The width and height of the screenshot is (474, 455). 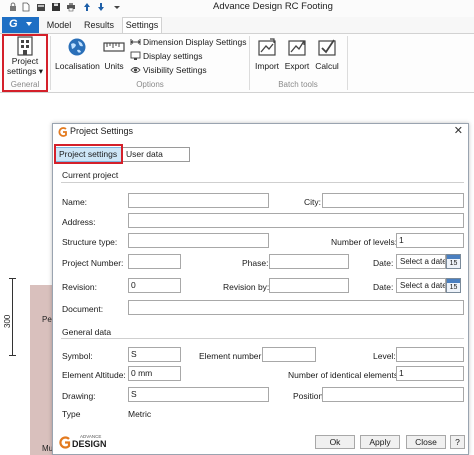 What do you see at coordinates (117, 7) in the screenshot?
I see `quick-access-dropdown-icon` at bounding box center [117, 7].